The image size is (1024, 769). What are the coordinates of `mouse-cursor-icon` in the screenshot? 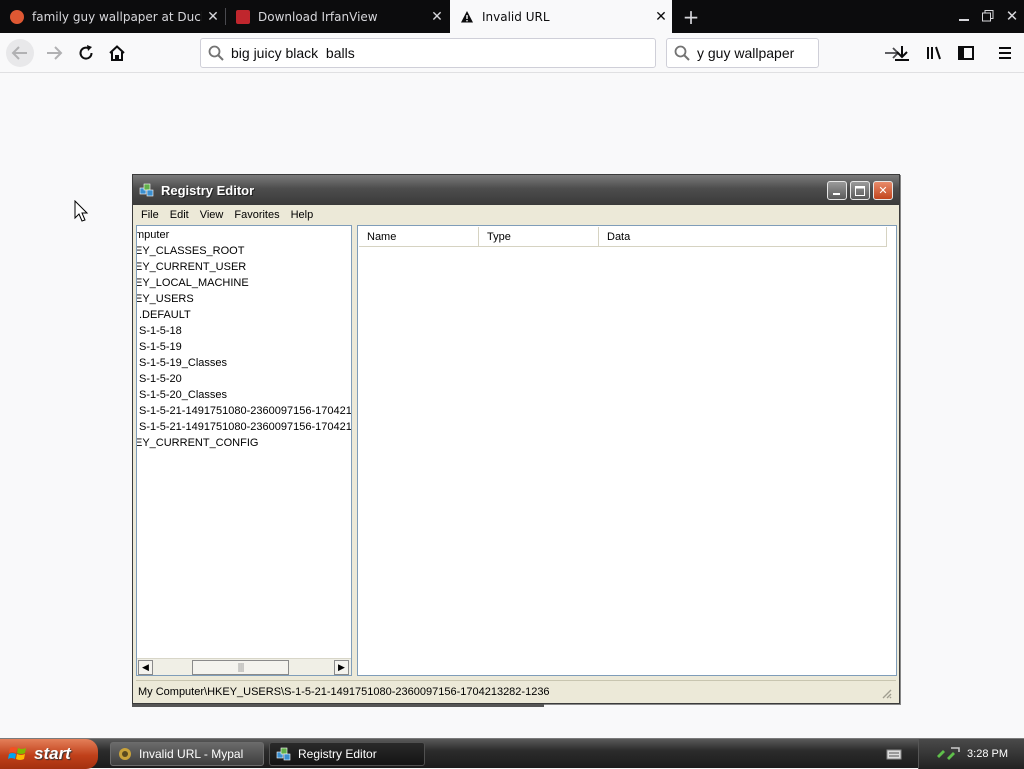 It's located at (81, 211).